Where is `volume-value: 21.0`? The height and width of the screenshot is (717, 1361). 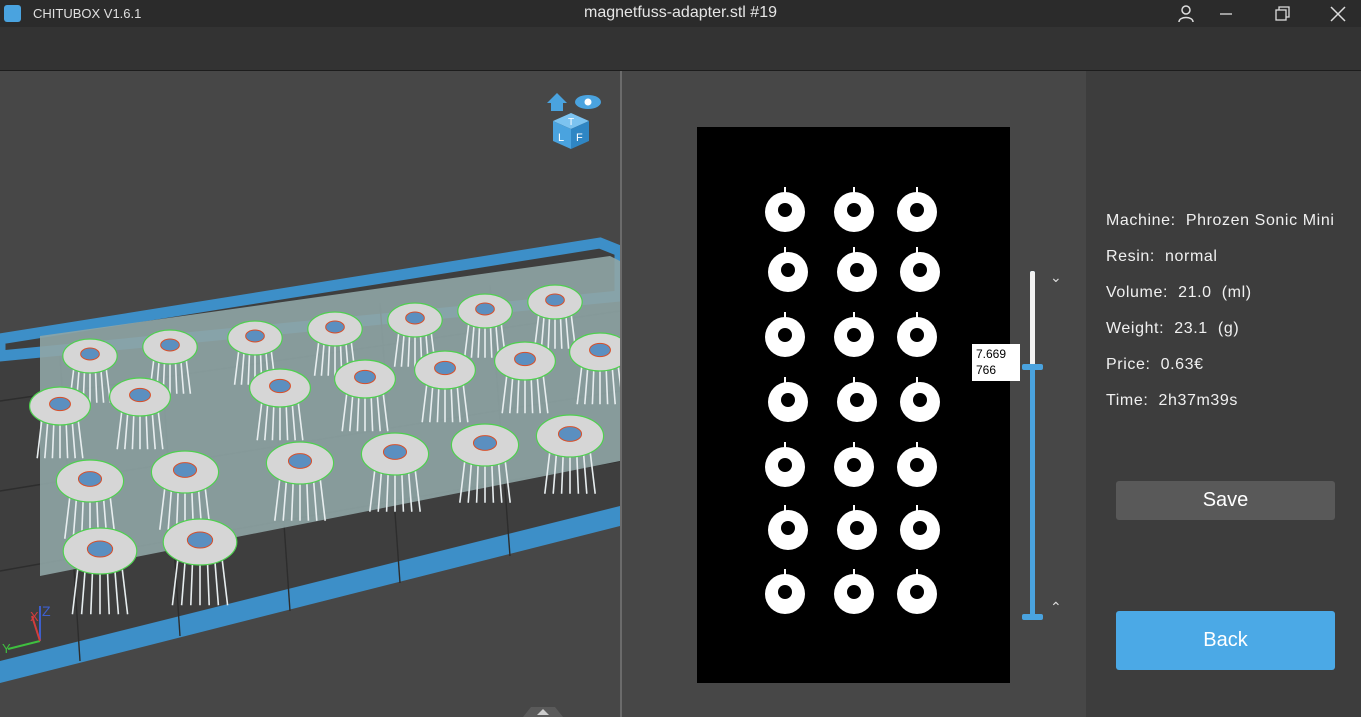
volume-value: 21.0 is located at coordinates (1195, 292).